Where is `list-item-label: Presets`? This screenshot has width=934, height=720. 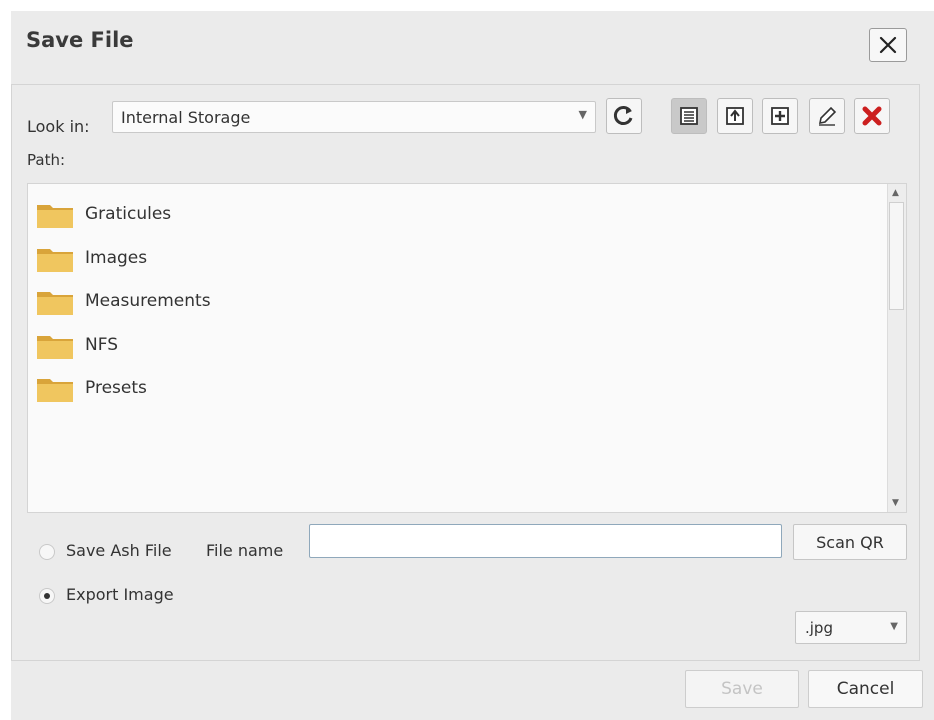 list-item-label: Presets is located at coordinates (116, 388).